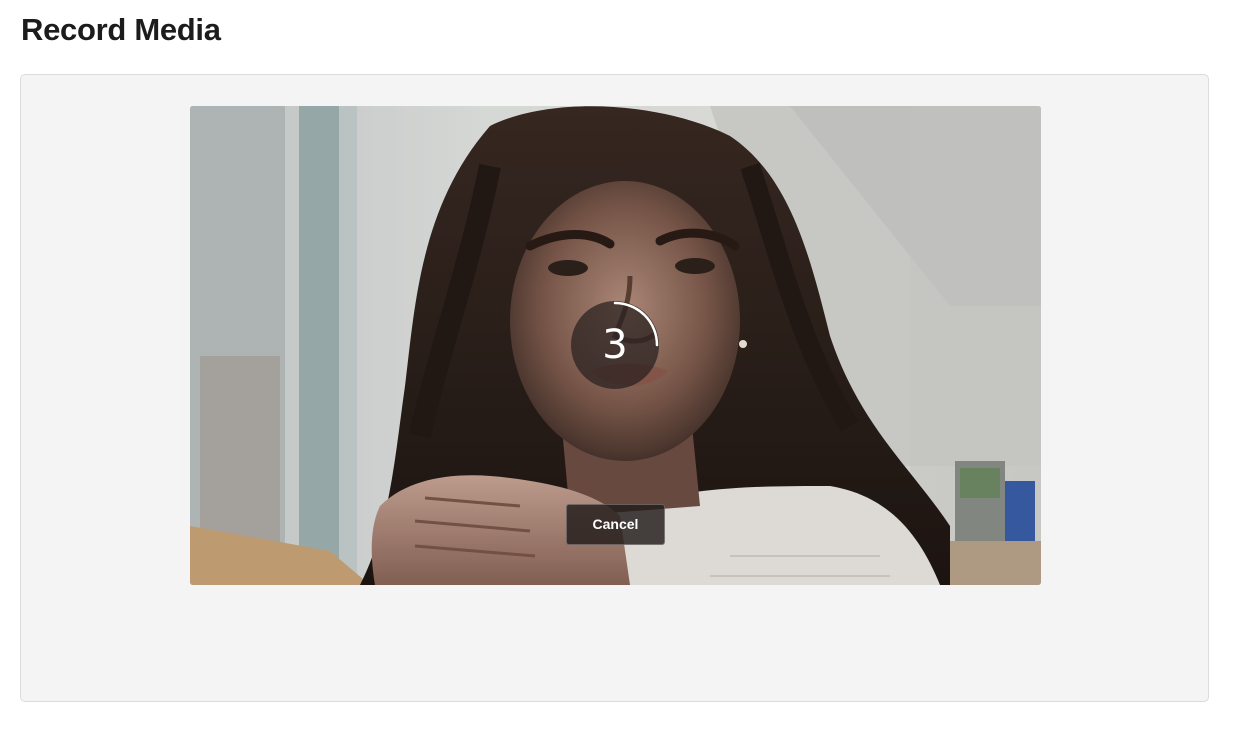 The image size is (1233, 735). I want to click on countdown-number: 3, so click(615, 345).